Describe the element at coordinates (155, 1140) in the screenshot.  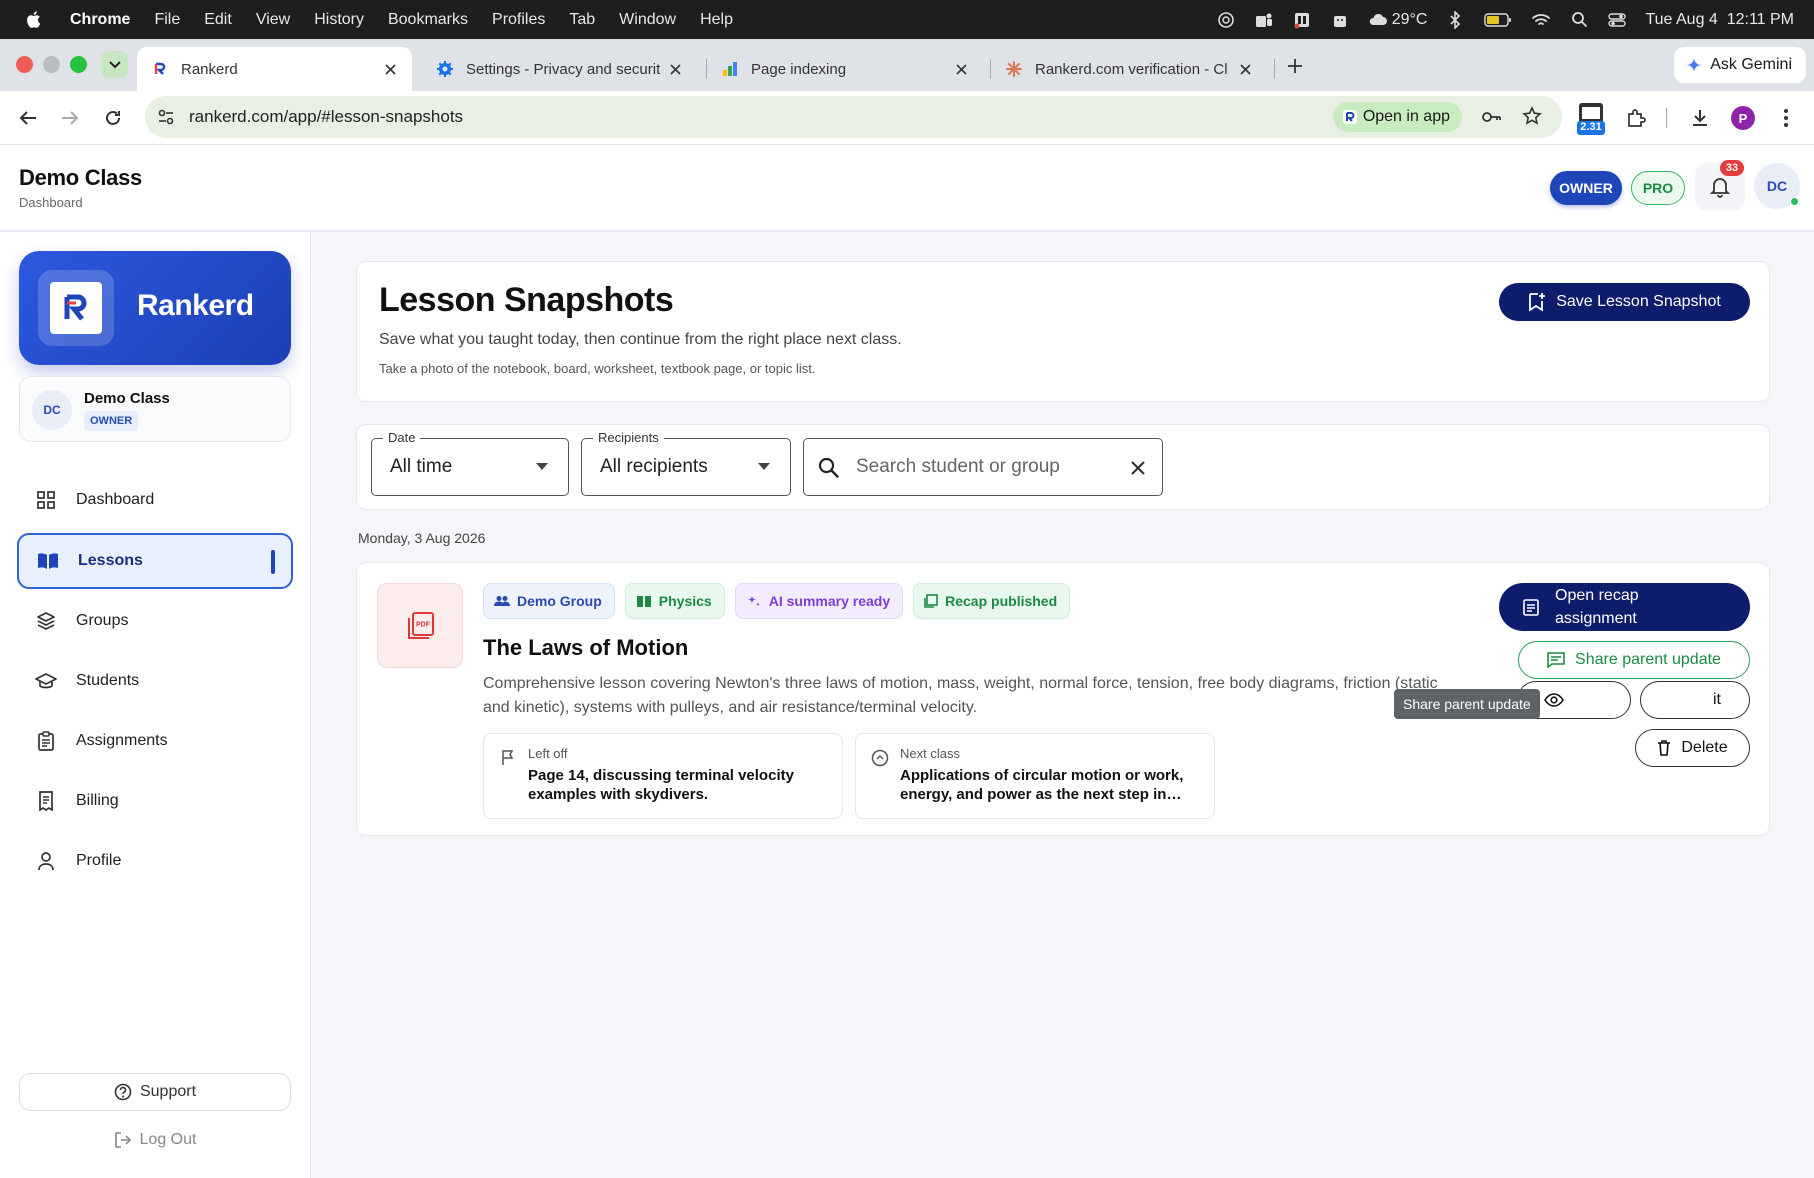
I see `logout-button: Log Out` at that location.